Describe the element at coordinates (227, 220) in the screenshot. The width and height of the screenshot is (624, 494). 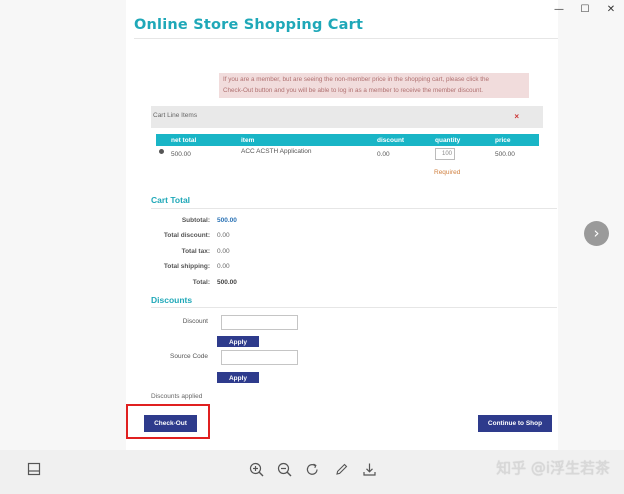
I see `subtotal-value: 500.00` at that location.